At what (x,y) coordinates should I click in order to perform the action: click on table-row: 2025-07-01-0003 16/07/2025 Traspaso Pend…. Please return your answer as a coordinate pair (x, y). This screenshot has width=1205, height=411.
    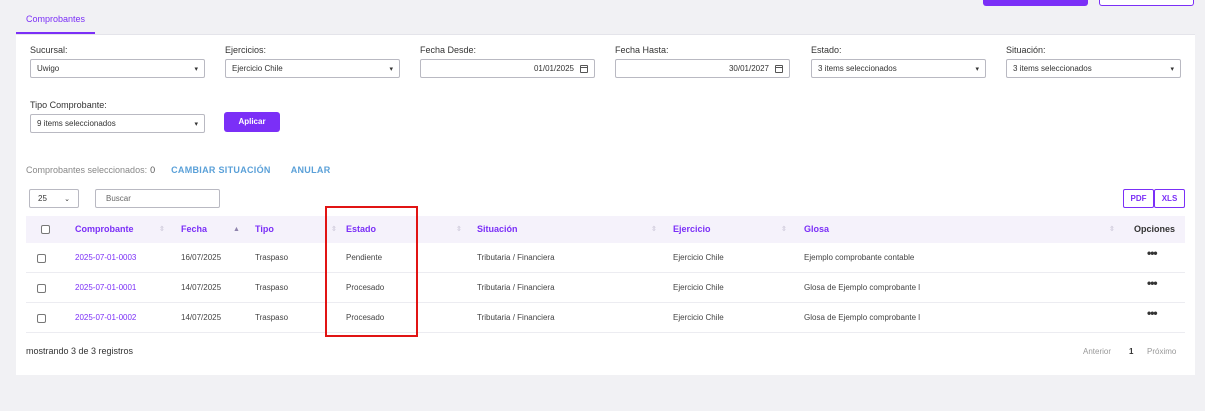
    Looking at the image, I should click on (605, 258).